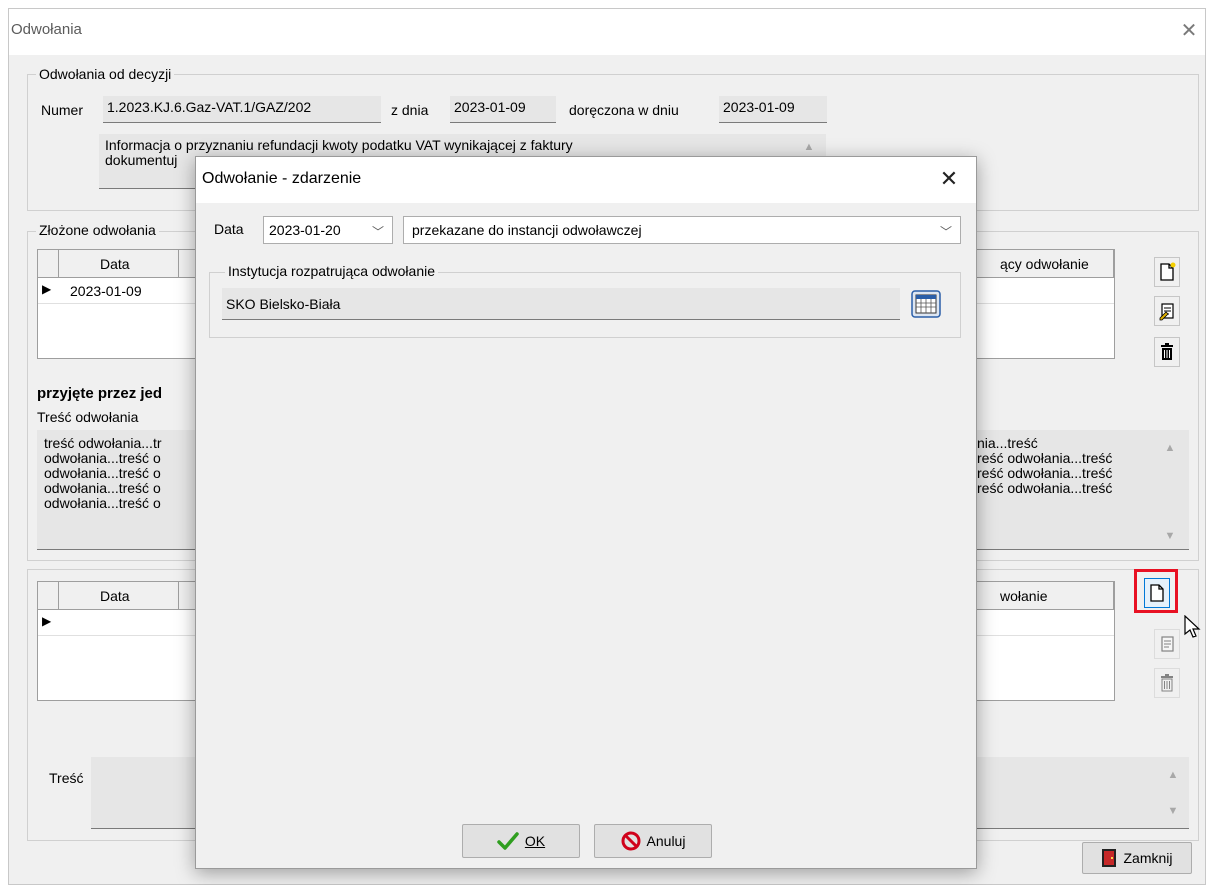 This screenshot has width=1206, height=885. I want to click on dialog-title-bar: Odwołanie - zdarzenie ✕, so click(586, 180).